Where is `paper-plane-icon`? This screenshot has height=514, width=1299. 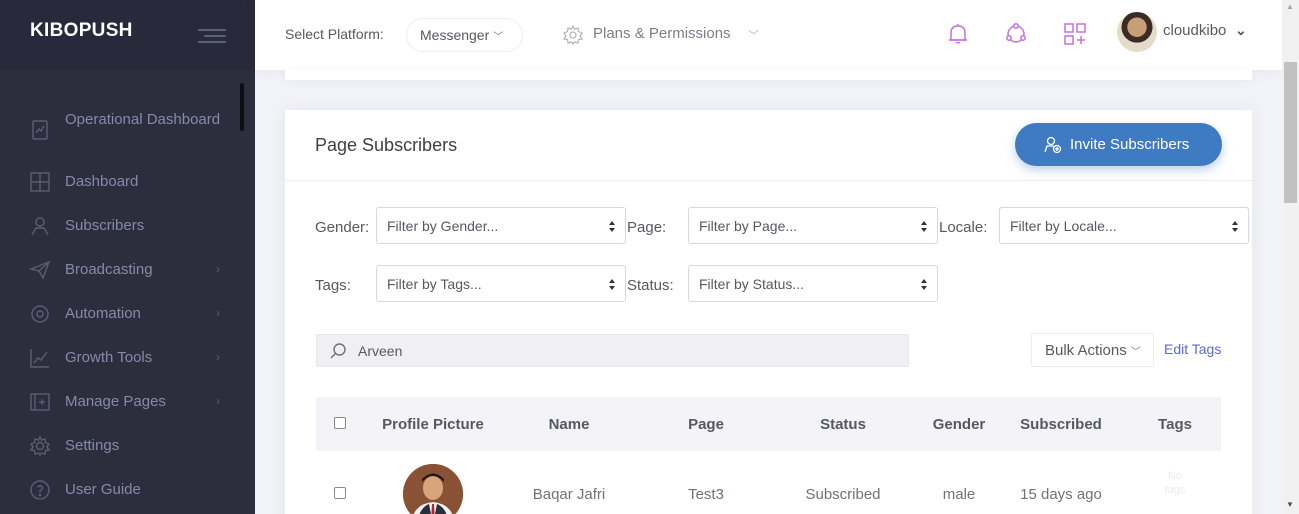 paper-plane-icon is located at coordinates (39, 270).